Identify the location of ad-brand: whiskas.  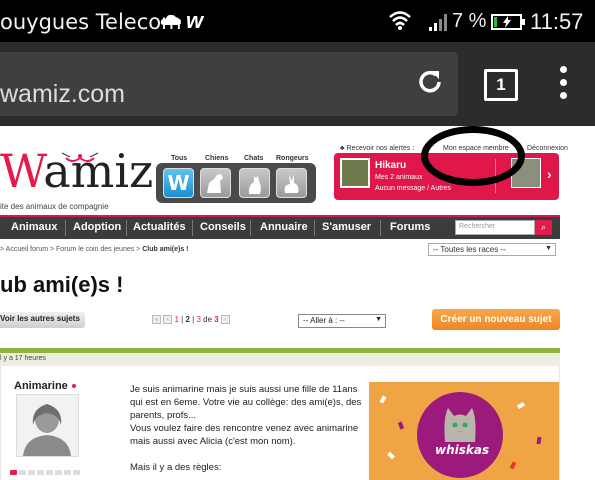
(462, 450).